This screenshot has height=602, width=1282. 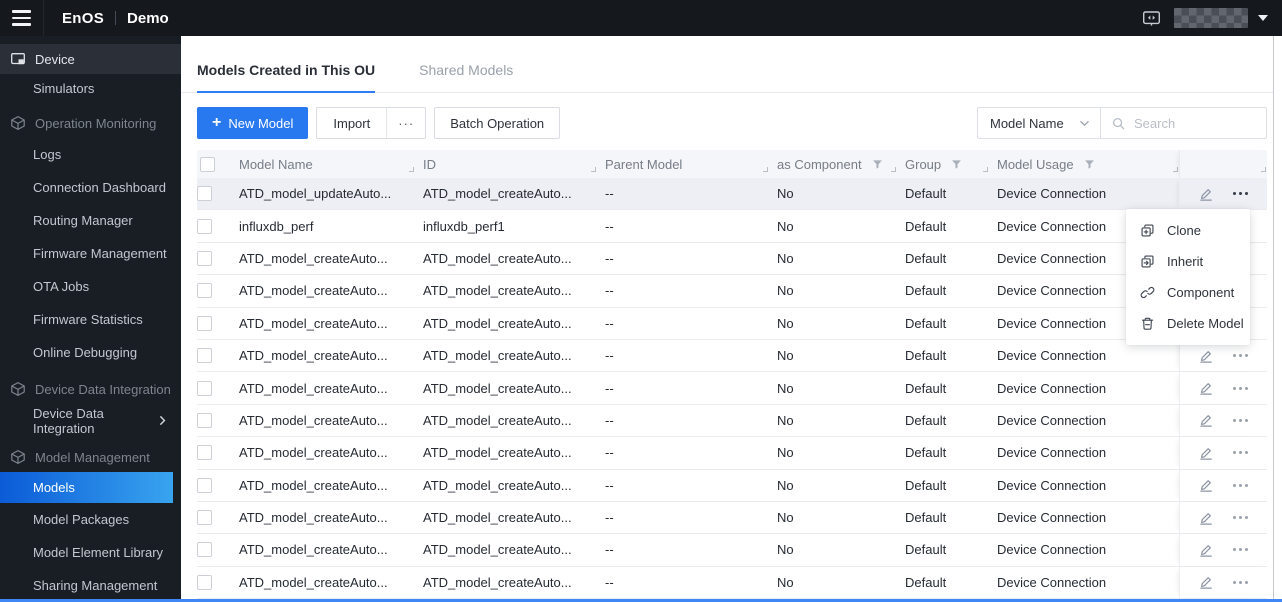 I want to click on search-input, so click(x=1189, y=123).